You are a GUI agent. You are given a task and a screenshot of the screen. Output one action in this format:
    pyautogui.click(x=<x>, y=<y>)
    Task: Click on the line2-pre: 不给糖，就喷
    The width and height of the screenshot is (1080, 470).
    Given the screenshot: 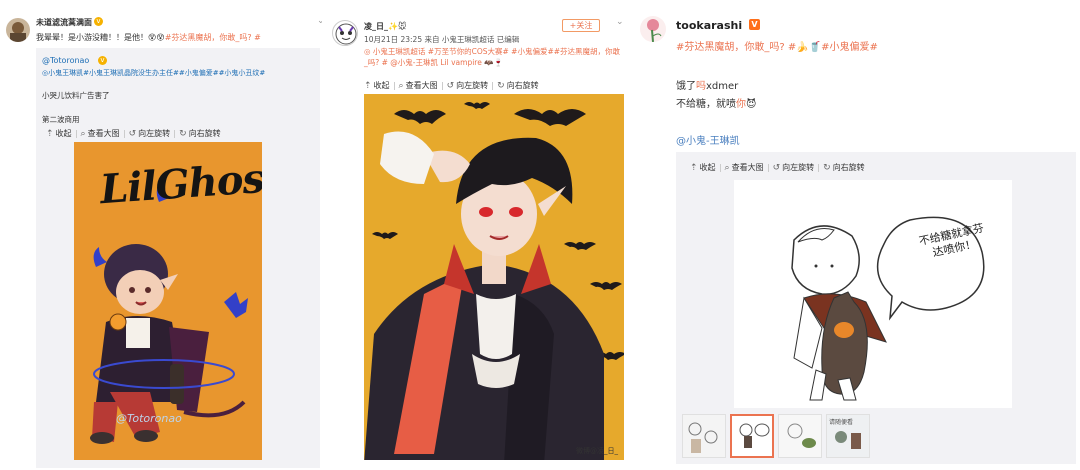 What is the action you would take?
    pyautogui.click(x=706, y=104)
    